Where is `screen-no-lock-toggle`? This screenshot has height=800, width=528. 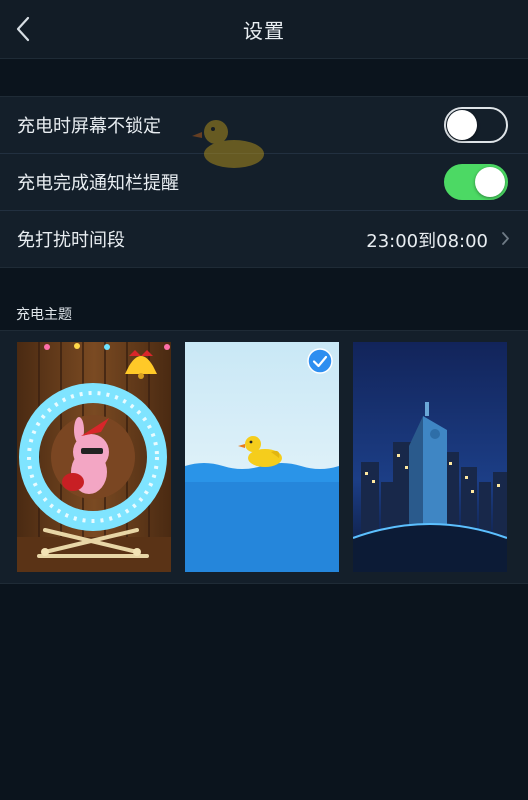
screen-no-lock-toggle is located at coordinates (476, 125).